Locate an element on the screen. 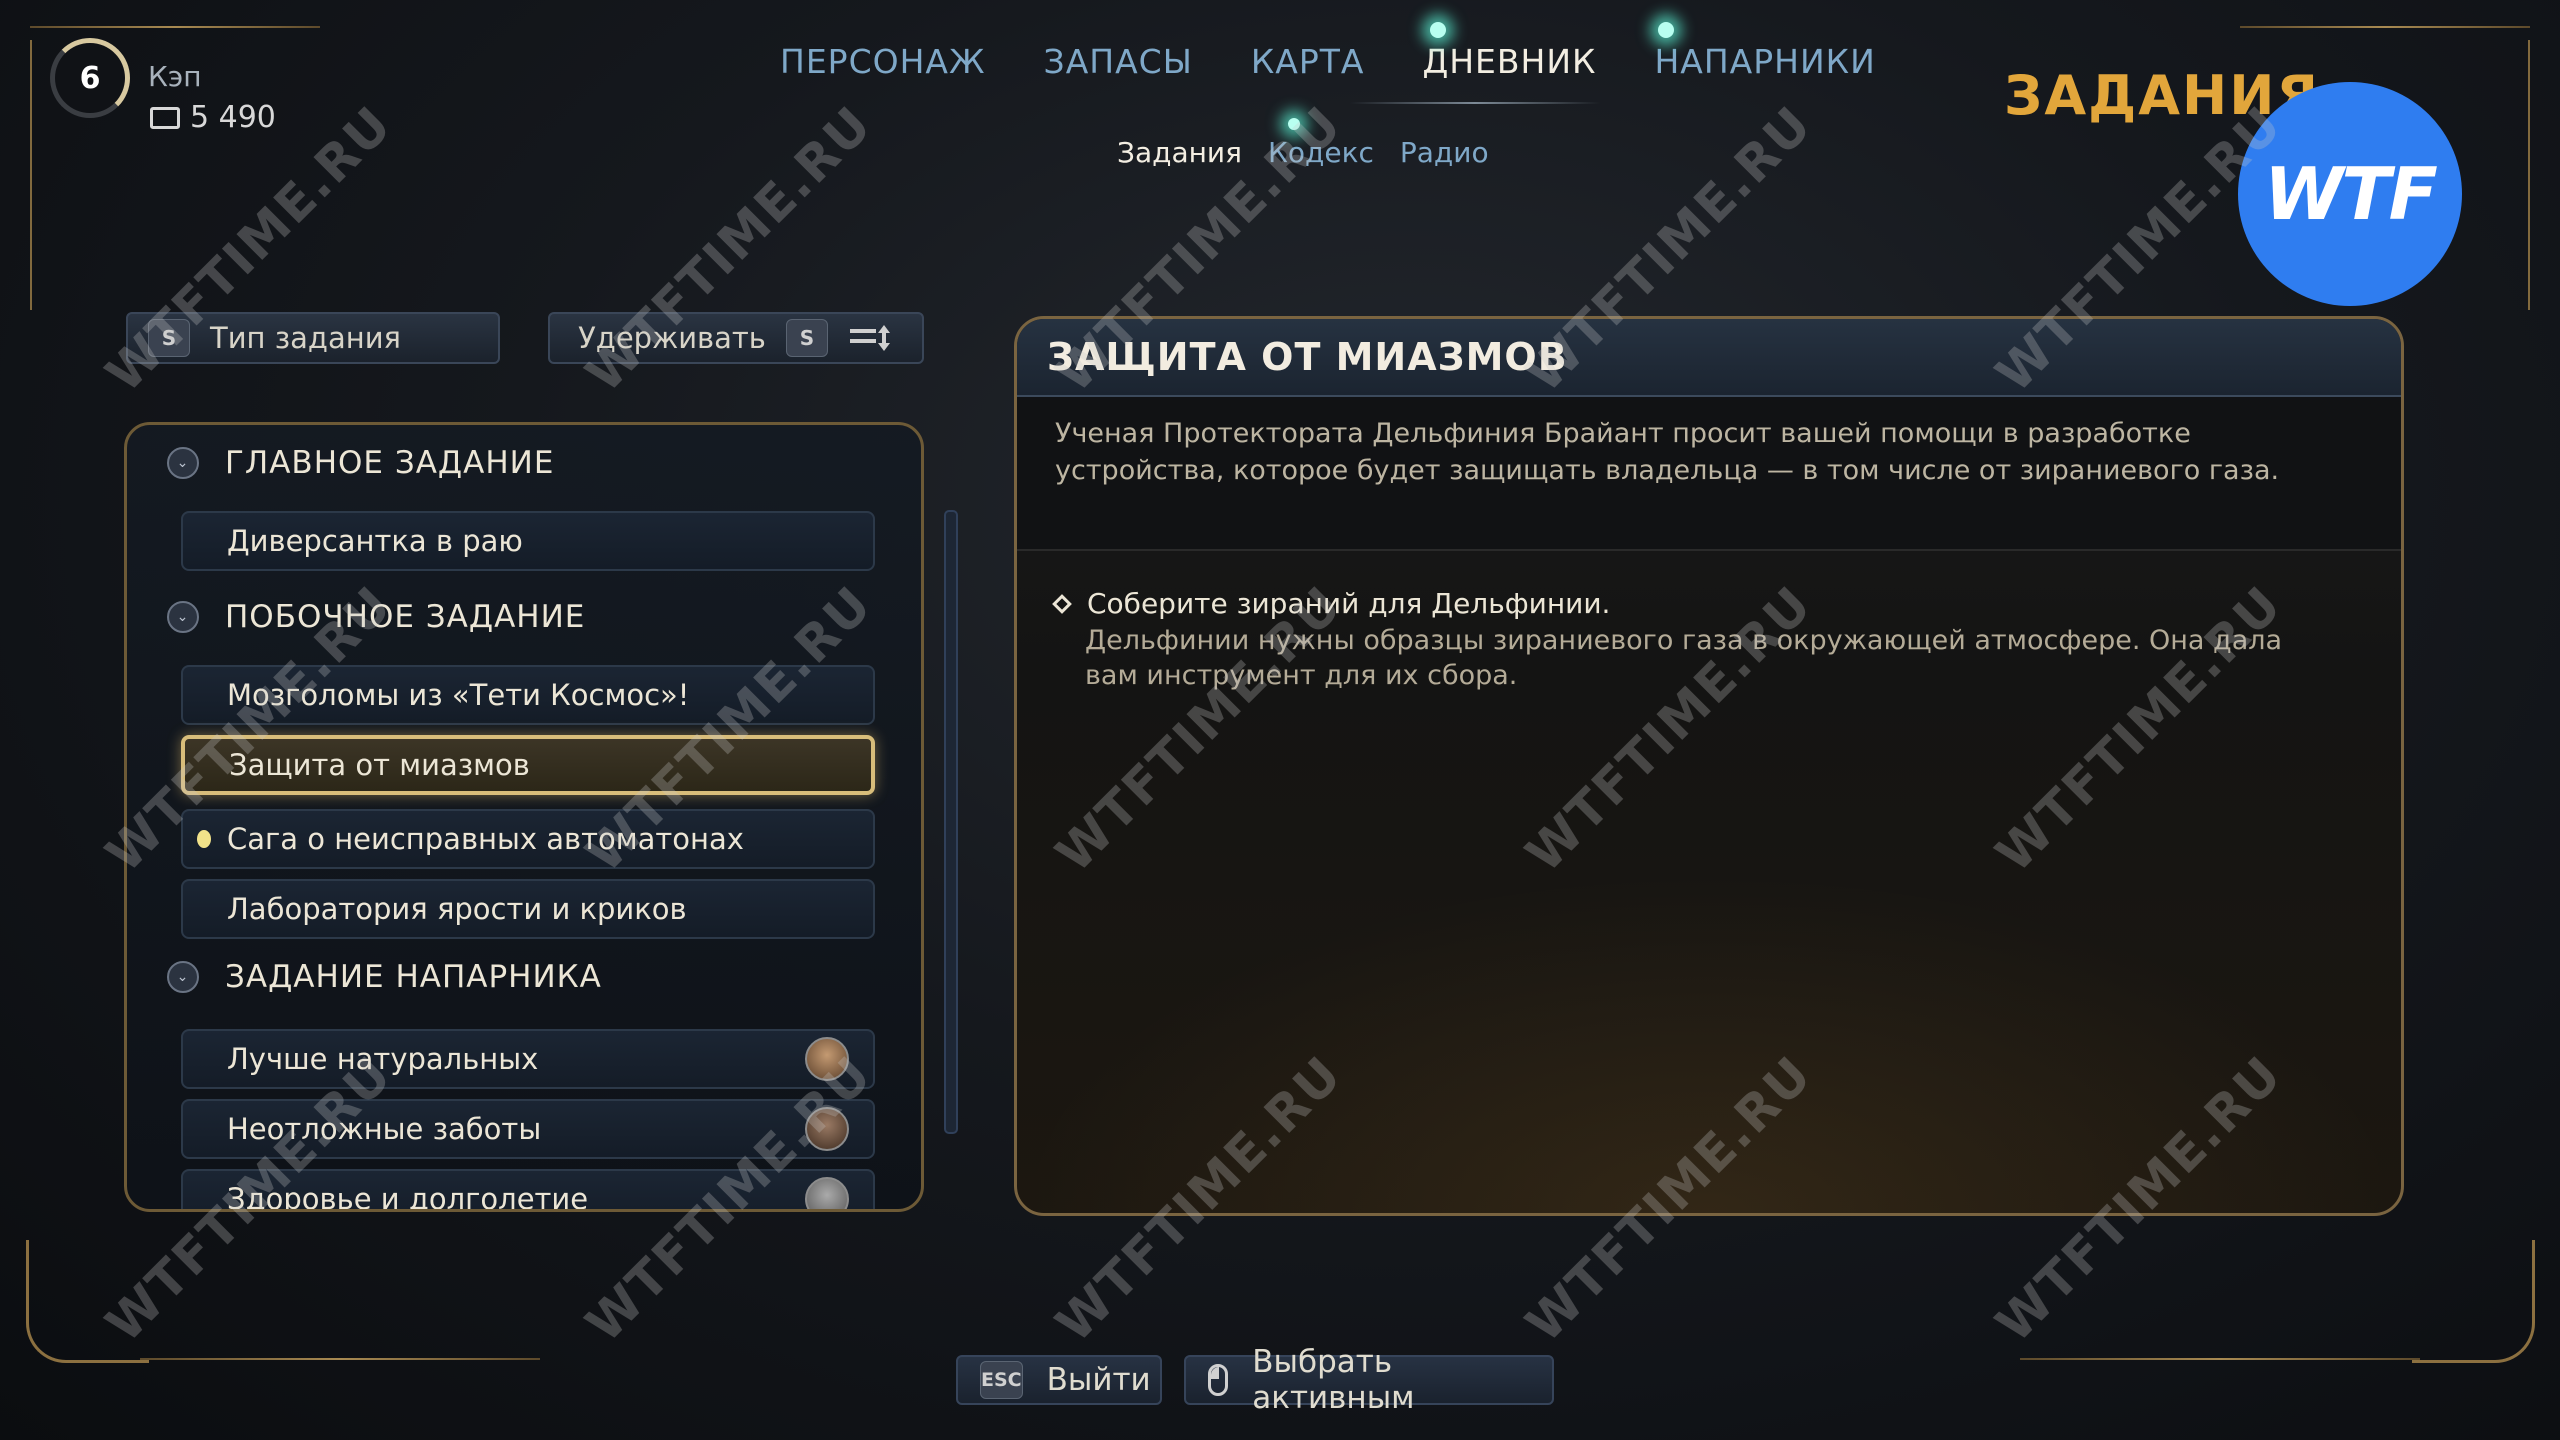 The height and width of the screenshot is (1440, 2560). tab-character: ПЕРСОНАЖ is located at coordinates (883, 61).